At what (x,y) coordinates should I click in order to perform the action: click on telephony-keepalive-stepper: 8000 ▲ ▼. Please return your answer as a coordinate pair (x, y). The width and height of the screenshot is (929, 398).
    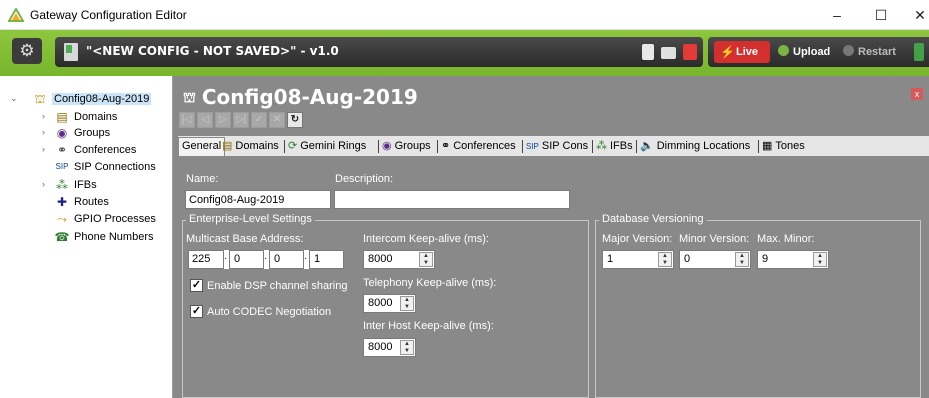
    Looking at the image, I should click on (389, 303).